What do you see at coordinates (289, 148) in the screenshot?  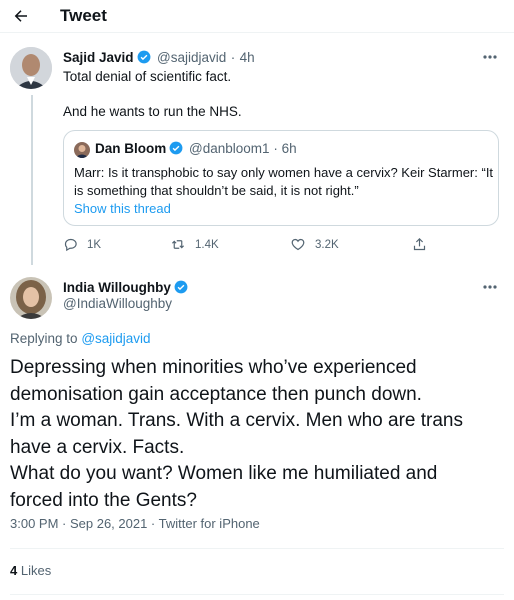 I see `quoted-tweet-time: 6h` at bounding box center [289, 148].